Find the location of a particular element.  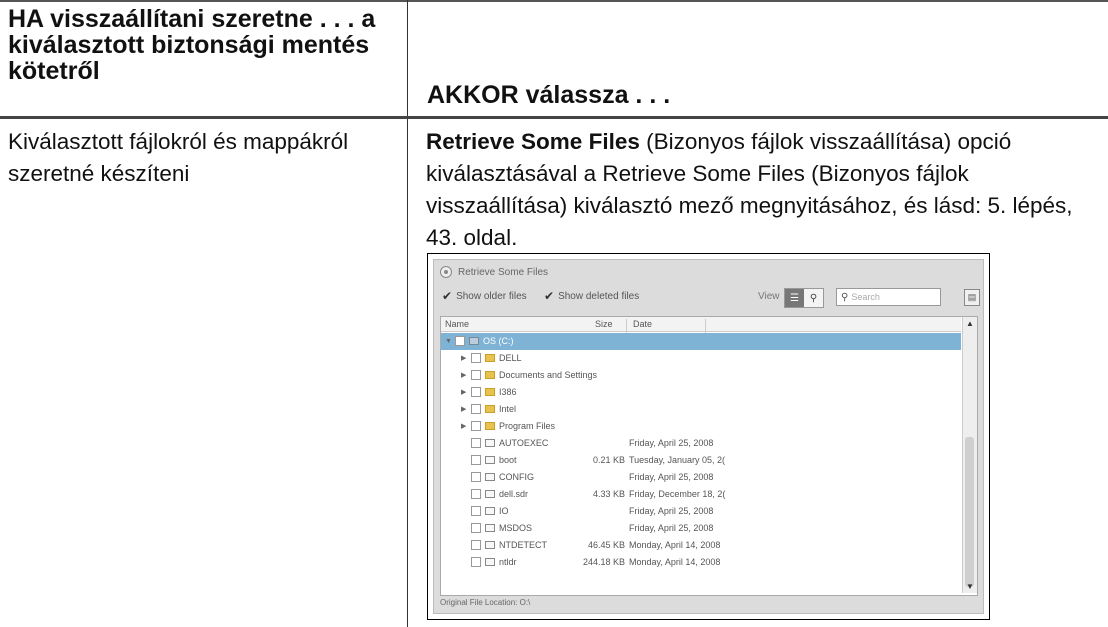

file-name: ntldr is located at coordinates (508, 562).